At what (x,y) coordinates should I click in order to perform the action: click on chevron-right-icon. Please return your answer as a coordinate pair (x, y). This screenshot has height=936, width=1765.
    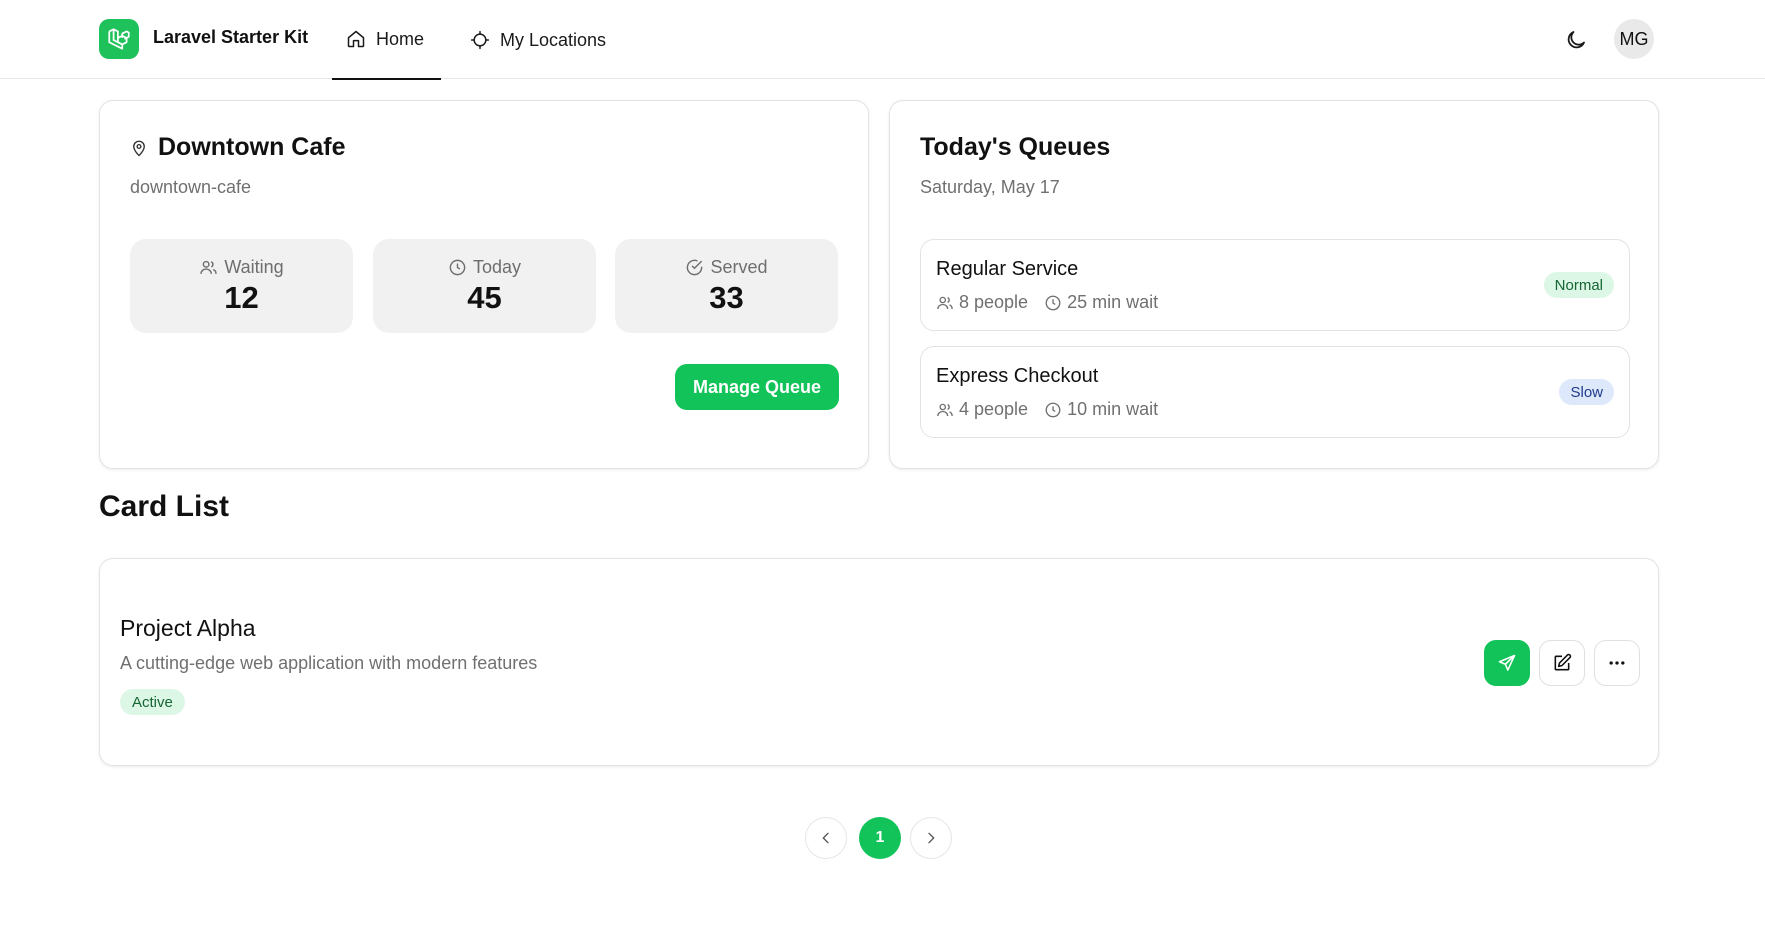
    Looking at the image, I should click on (931, 838).